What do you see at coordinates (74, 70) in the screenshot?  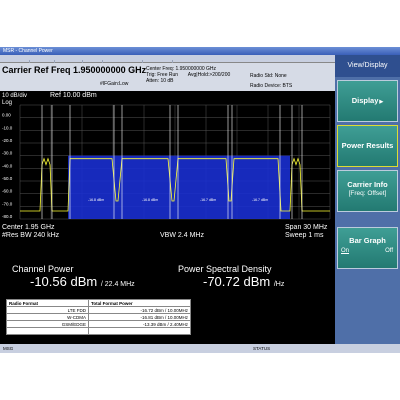 I see `carrier-ref-freq: Carrier Ref Freq 1.950000000 GHz` at bounding box center [74, 70].